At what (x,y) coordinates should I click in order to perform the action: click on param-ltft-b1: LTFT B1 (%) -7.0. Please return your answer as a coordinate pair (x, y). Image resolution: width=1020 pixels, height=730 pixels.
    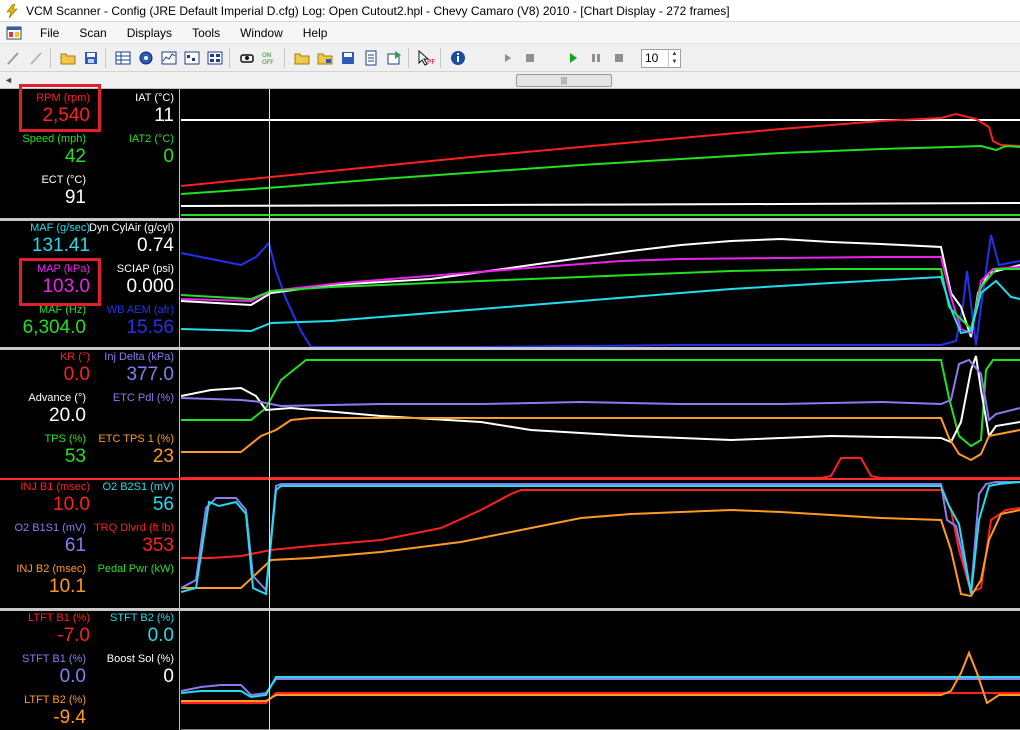
    Looking at the image, I should click on (46, 629).